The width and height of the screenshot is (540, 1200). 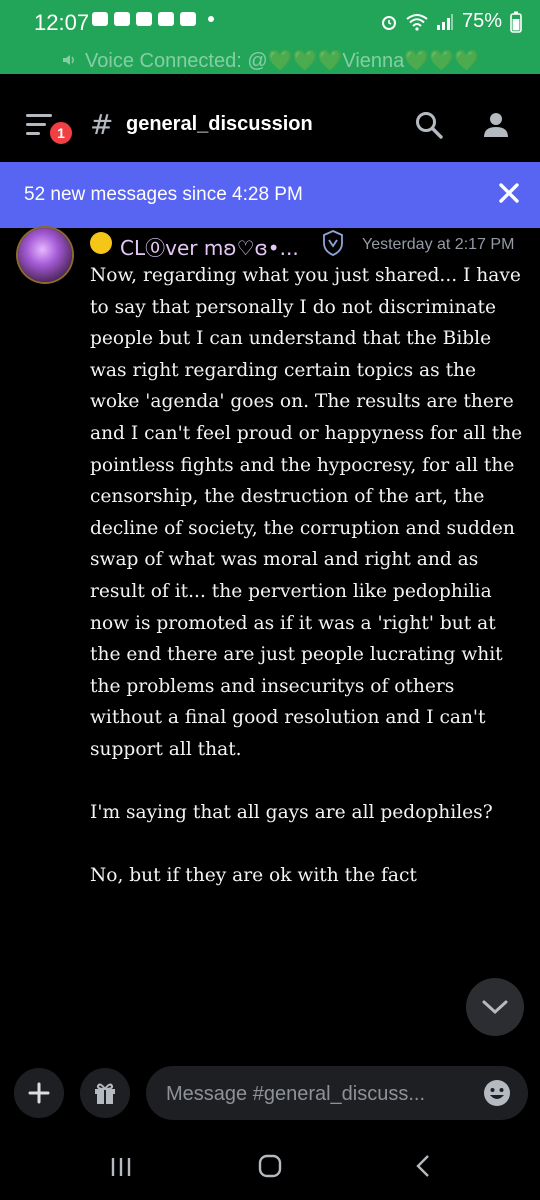 I want to click on message-timestamp: Yesterday at 2:17 PM, so click(x=438, y=244).